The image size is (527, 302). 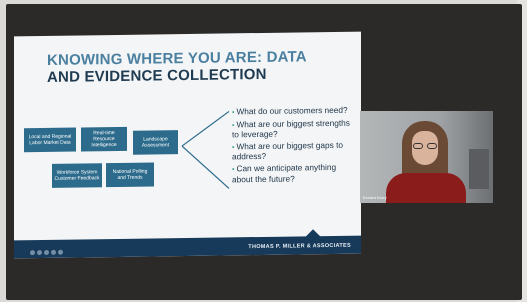 What do you see at coordinates (50, 140) in the screenshot?
I see `box-labor-market-data: Local and Regional Labor Market Data` at bounding box center [50, 140].